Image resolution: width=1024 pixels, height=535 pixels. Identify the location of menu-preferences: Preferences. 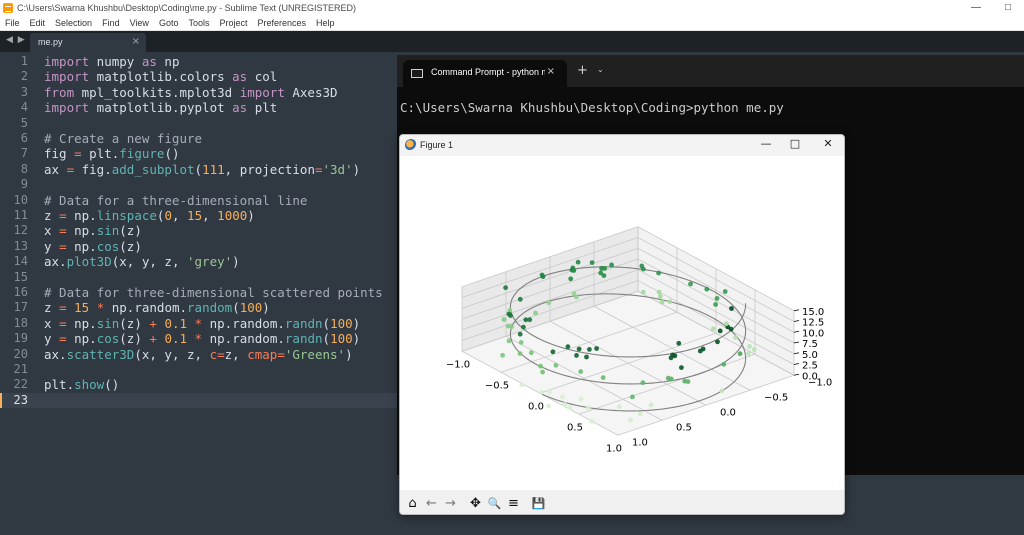
(281, 23).